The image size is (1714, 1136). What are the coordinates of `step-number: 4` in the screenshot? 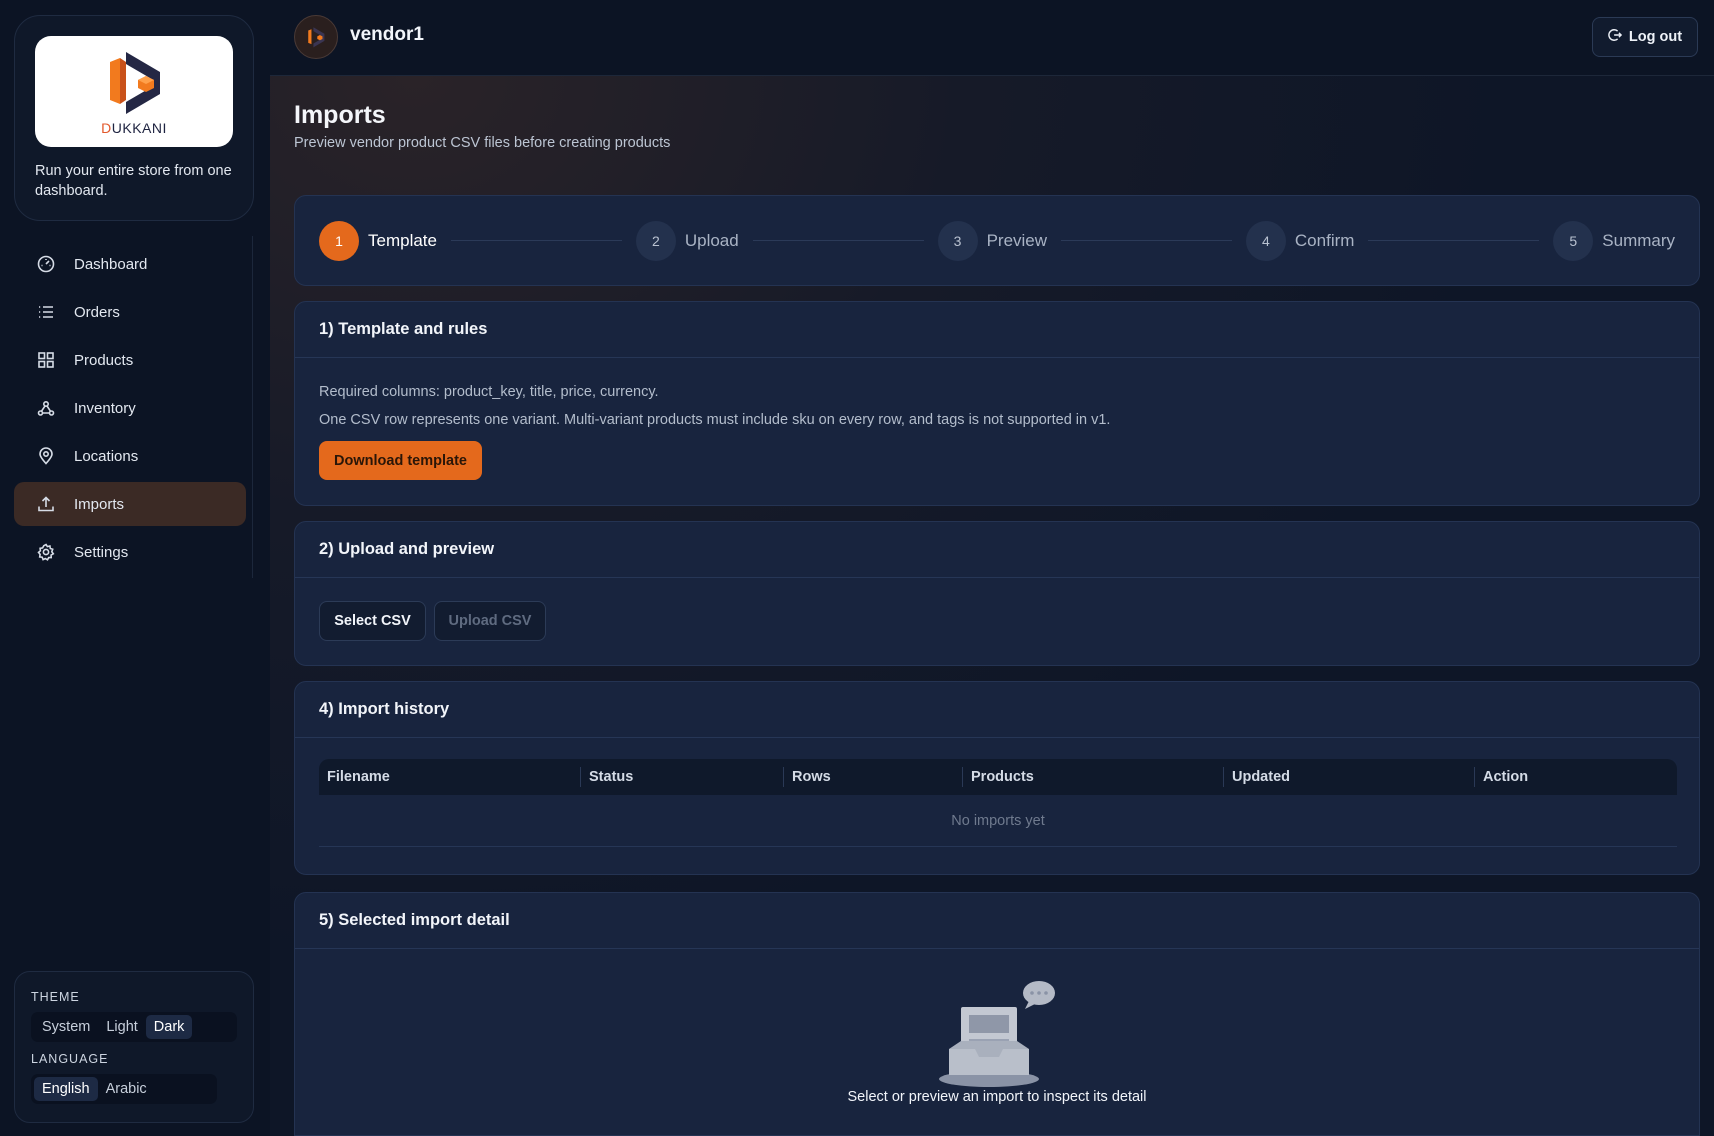 It's located at (1265, 240).